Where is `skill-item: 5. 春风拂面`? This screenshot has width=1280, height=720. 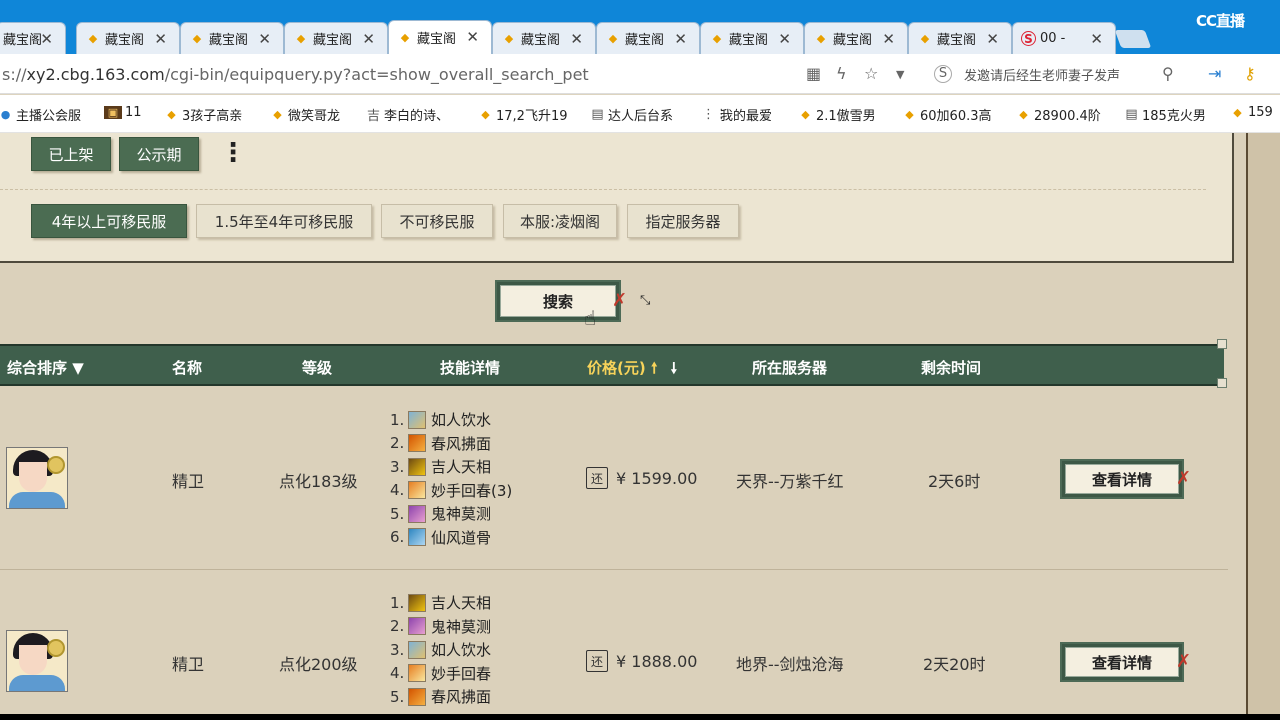
skill-item: 5. 春风拂面 is located at coordinates (440, 697).